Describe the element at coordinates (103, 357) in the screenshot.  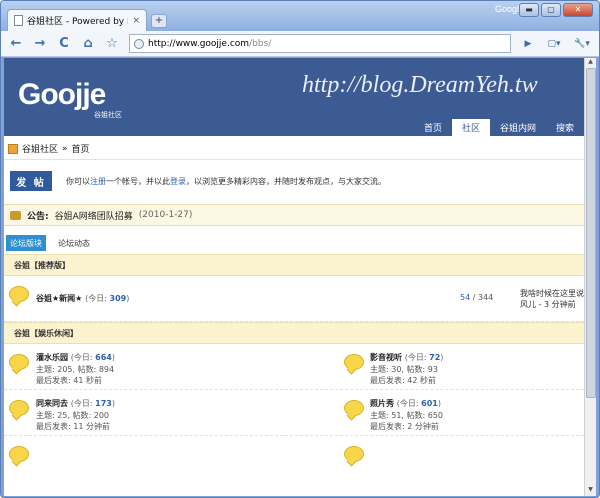
I see `today-value: 664` at that location.